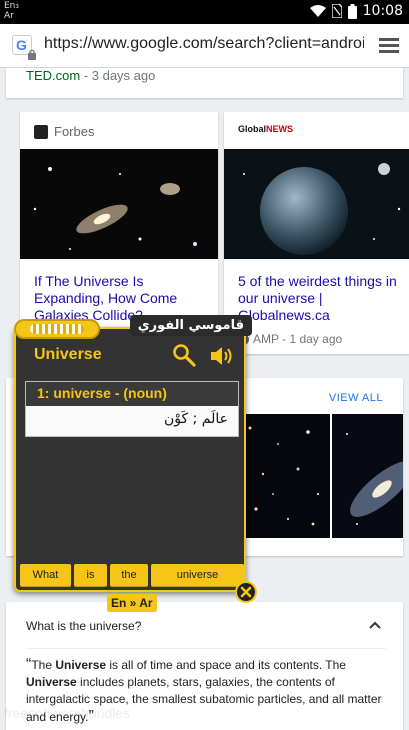 This screenshot has width=409, height=730. I want to click on speaker-icon, so click(222, 356).